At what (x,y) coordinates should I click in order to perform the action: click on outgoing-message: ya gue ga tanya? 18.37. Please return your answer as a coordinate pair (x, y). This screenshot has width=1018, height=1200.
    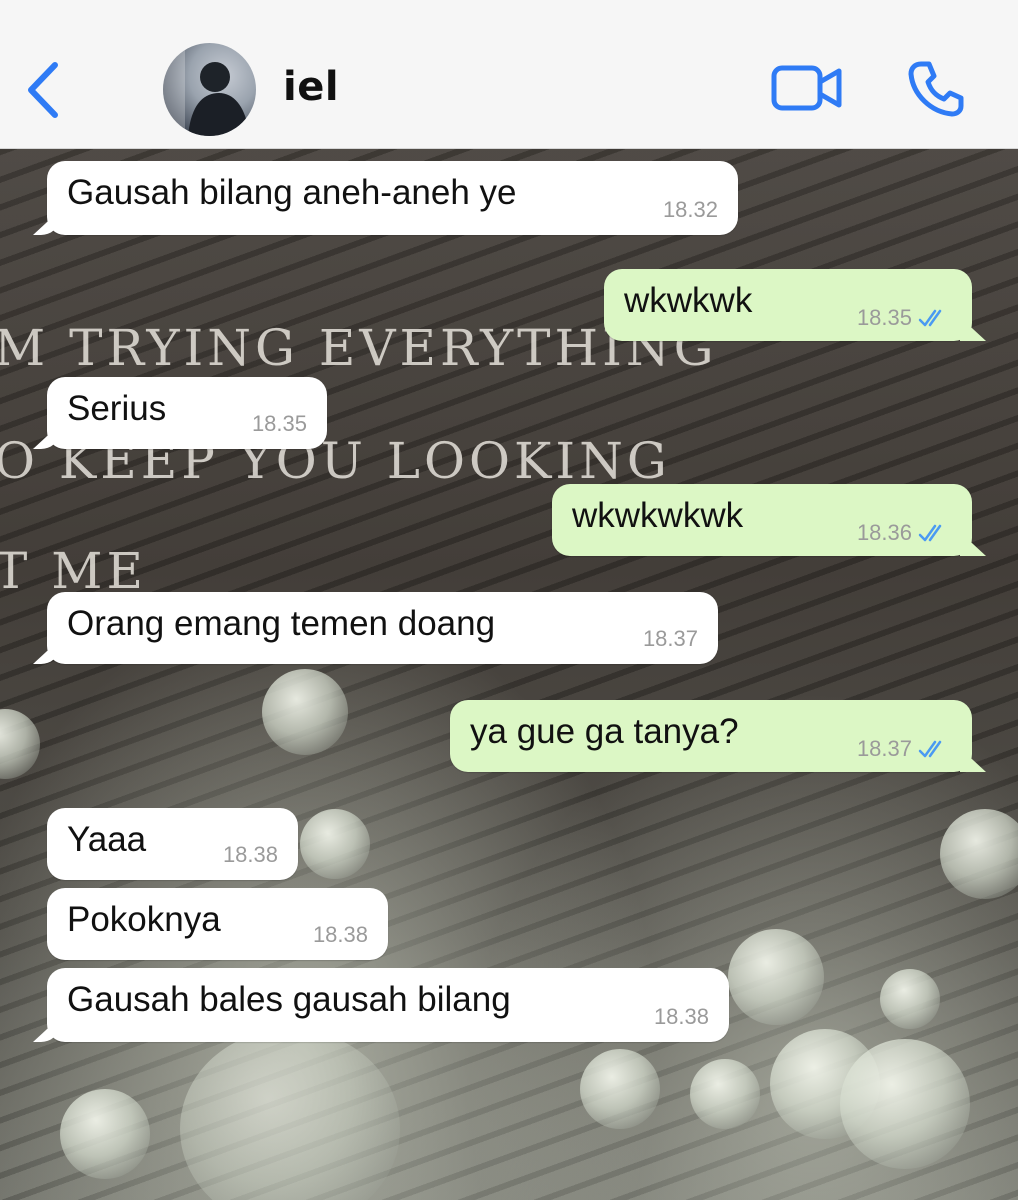
    Looking at the image, I should click on (711, 736).